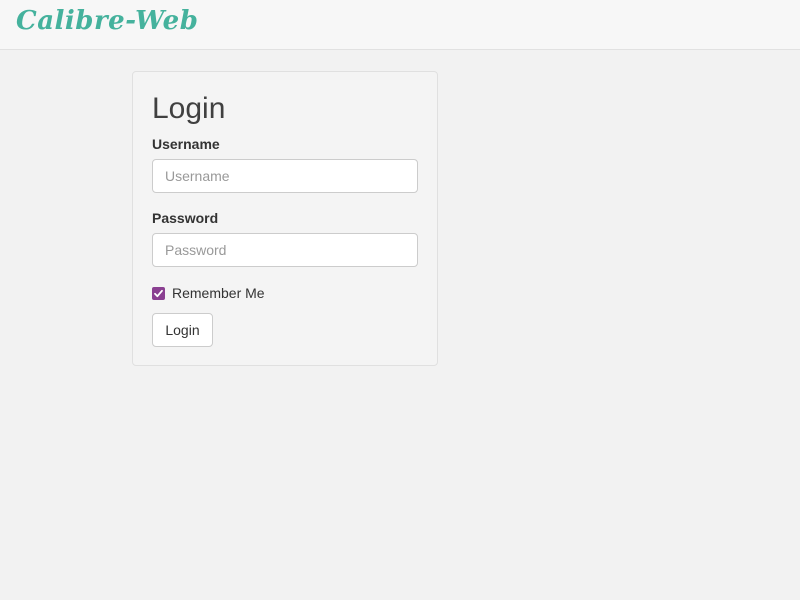  I want to click on password-input, so click(285, 250).